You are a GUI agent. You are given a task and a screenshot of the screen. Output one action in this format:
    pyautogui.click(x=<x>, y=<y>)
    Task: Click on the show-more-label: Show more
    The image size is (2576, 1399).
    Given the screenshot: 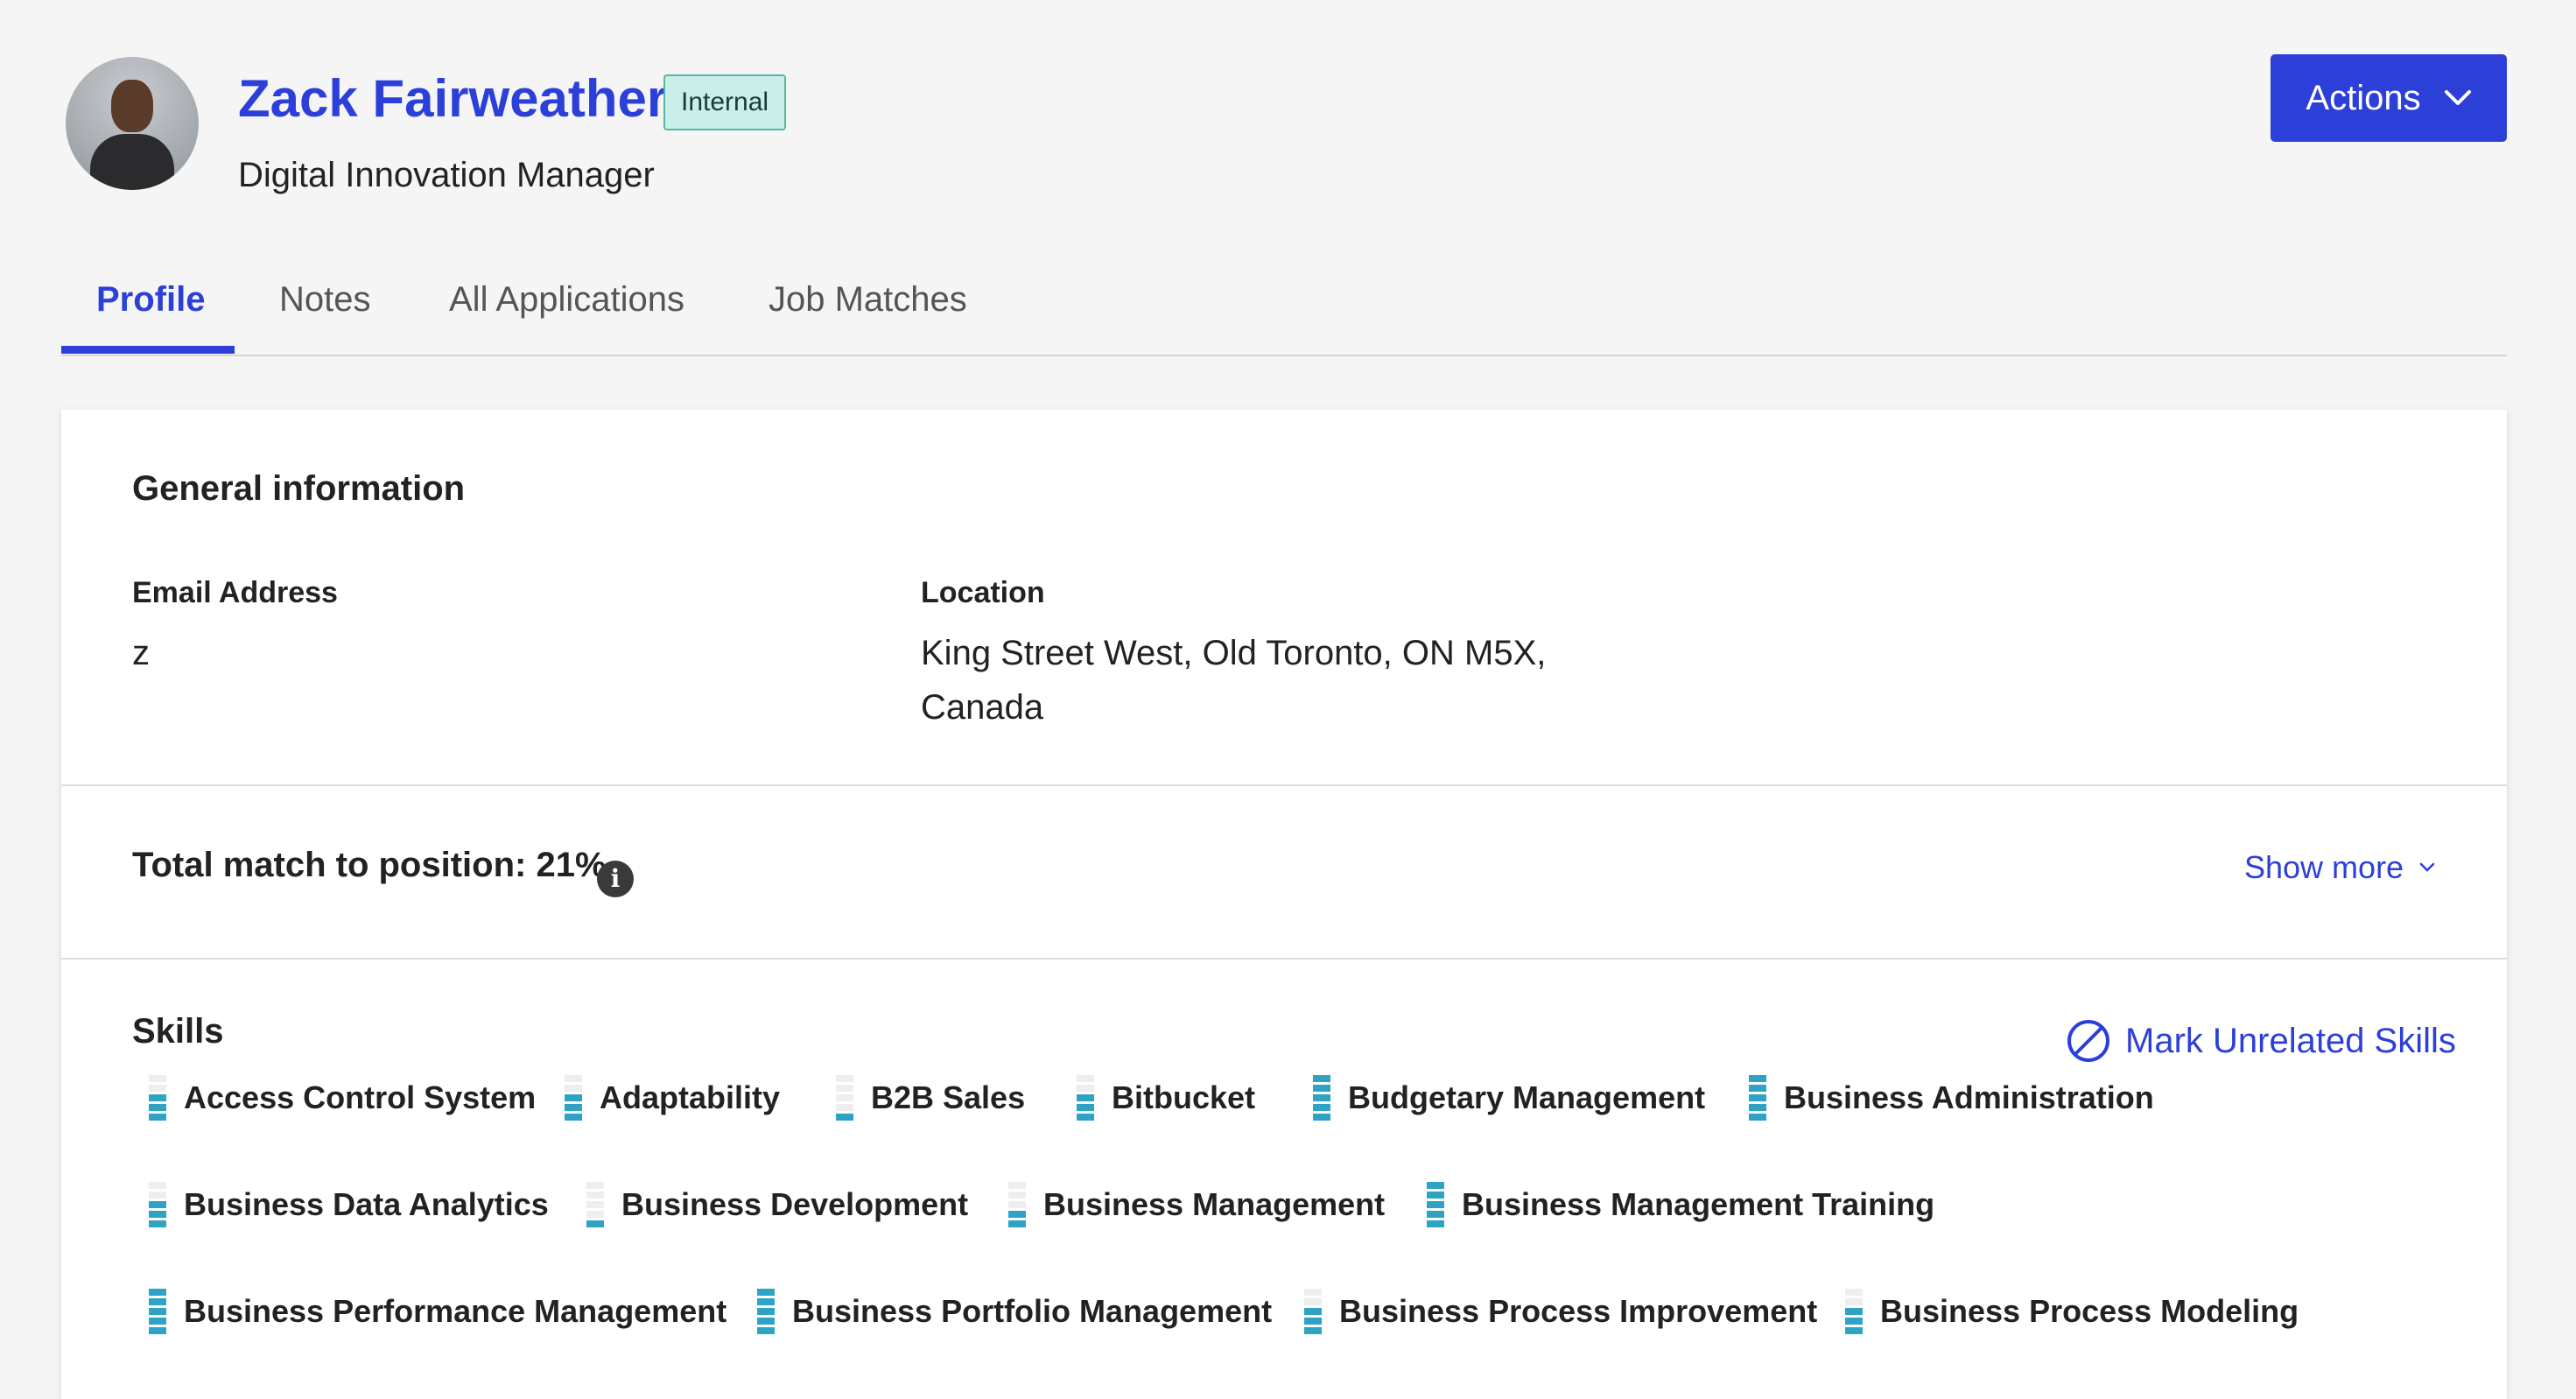 What is the action you would take?
    pyautogui.click(x=2324, y=867)
    